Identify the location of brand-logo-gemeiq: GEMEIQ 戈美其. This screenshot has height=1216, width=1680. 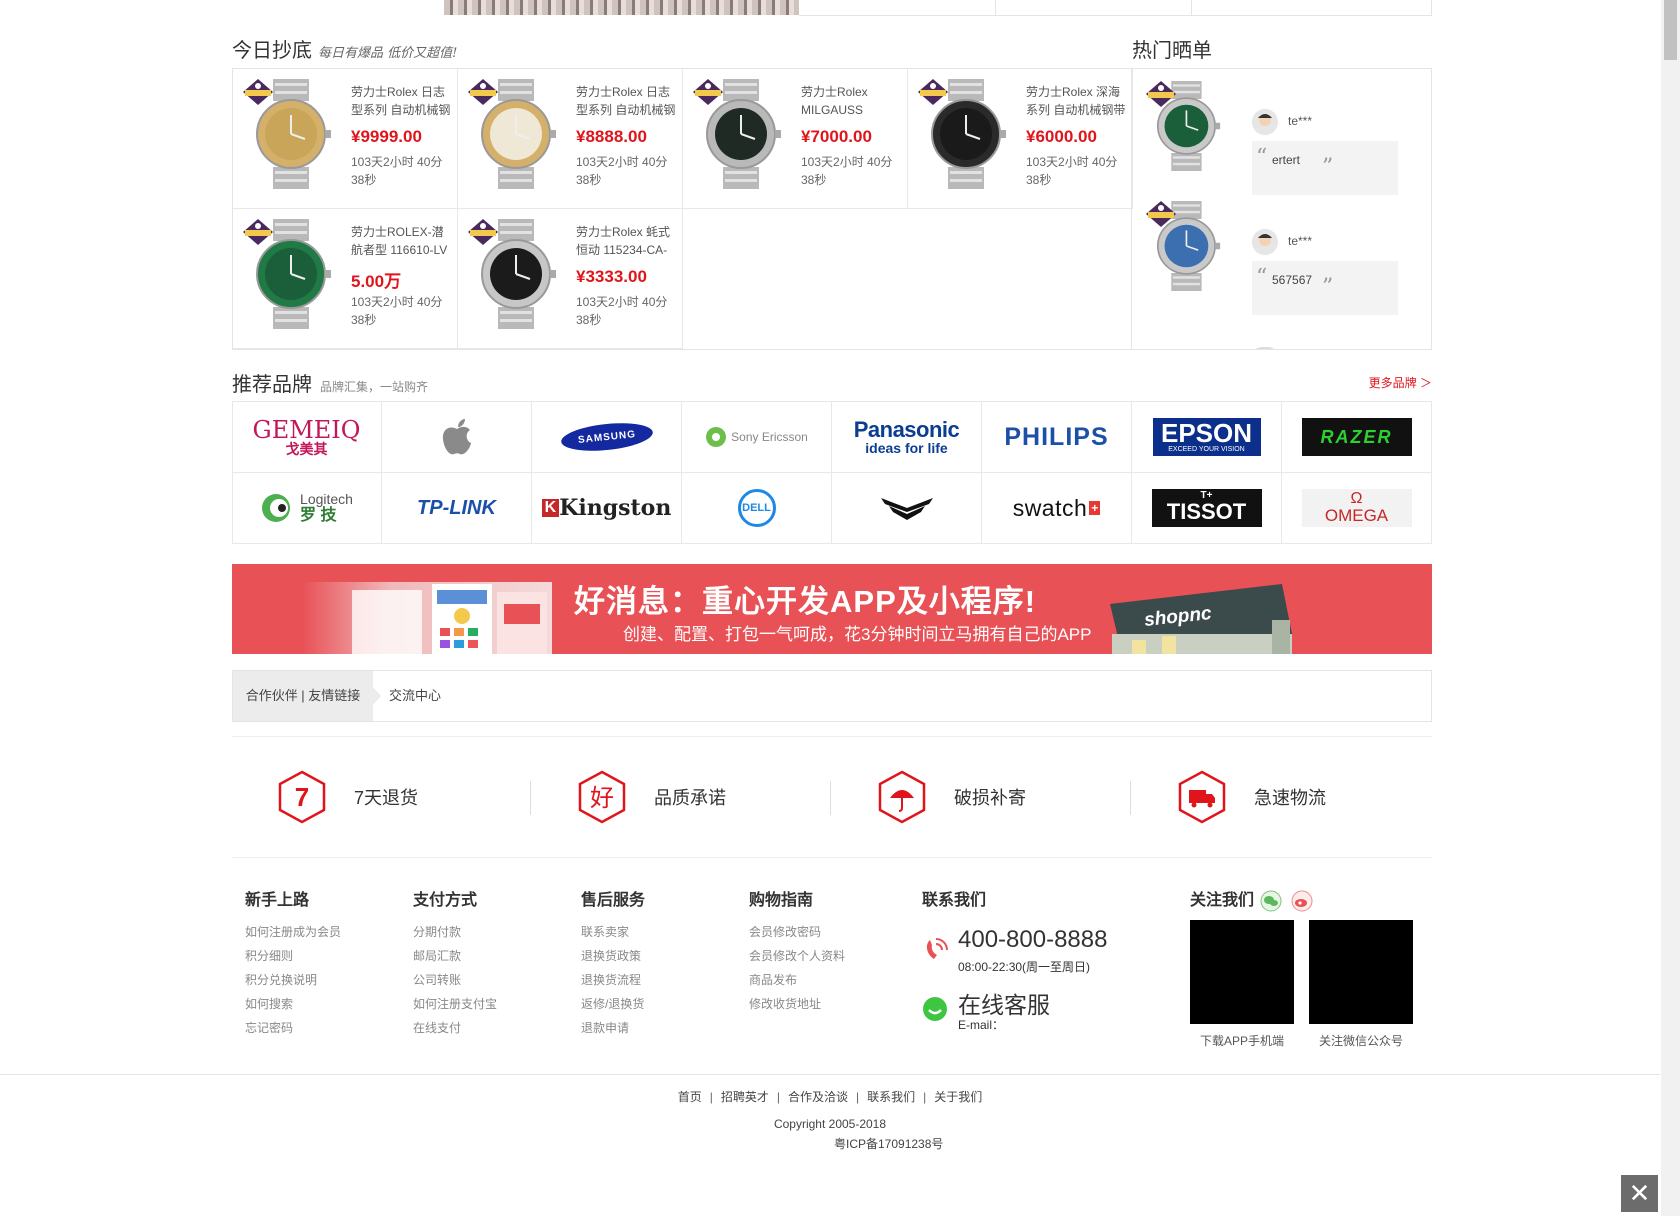
(307, 437).